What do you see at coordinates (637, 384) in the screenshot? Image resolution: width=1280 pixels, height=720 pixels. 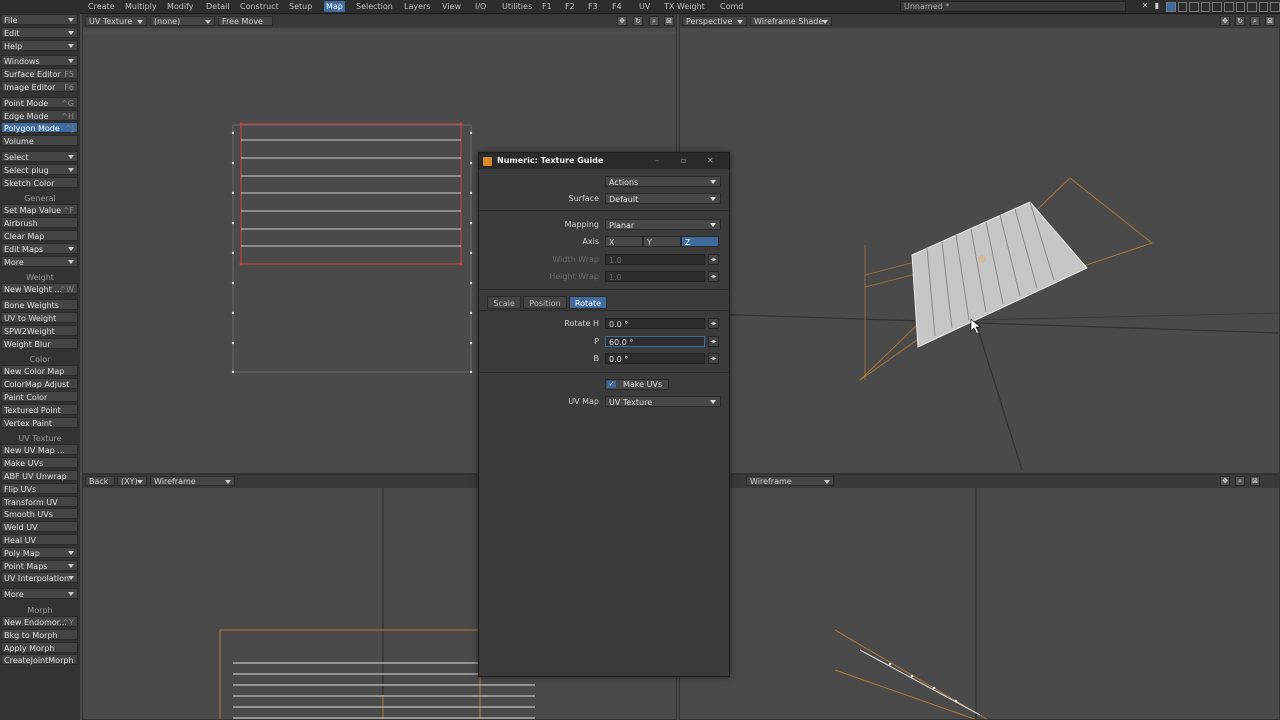 I see `make-uvs-toggle: ✓ Make UVs` at bounding box center [637, 384].